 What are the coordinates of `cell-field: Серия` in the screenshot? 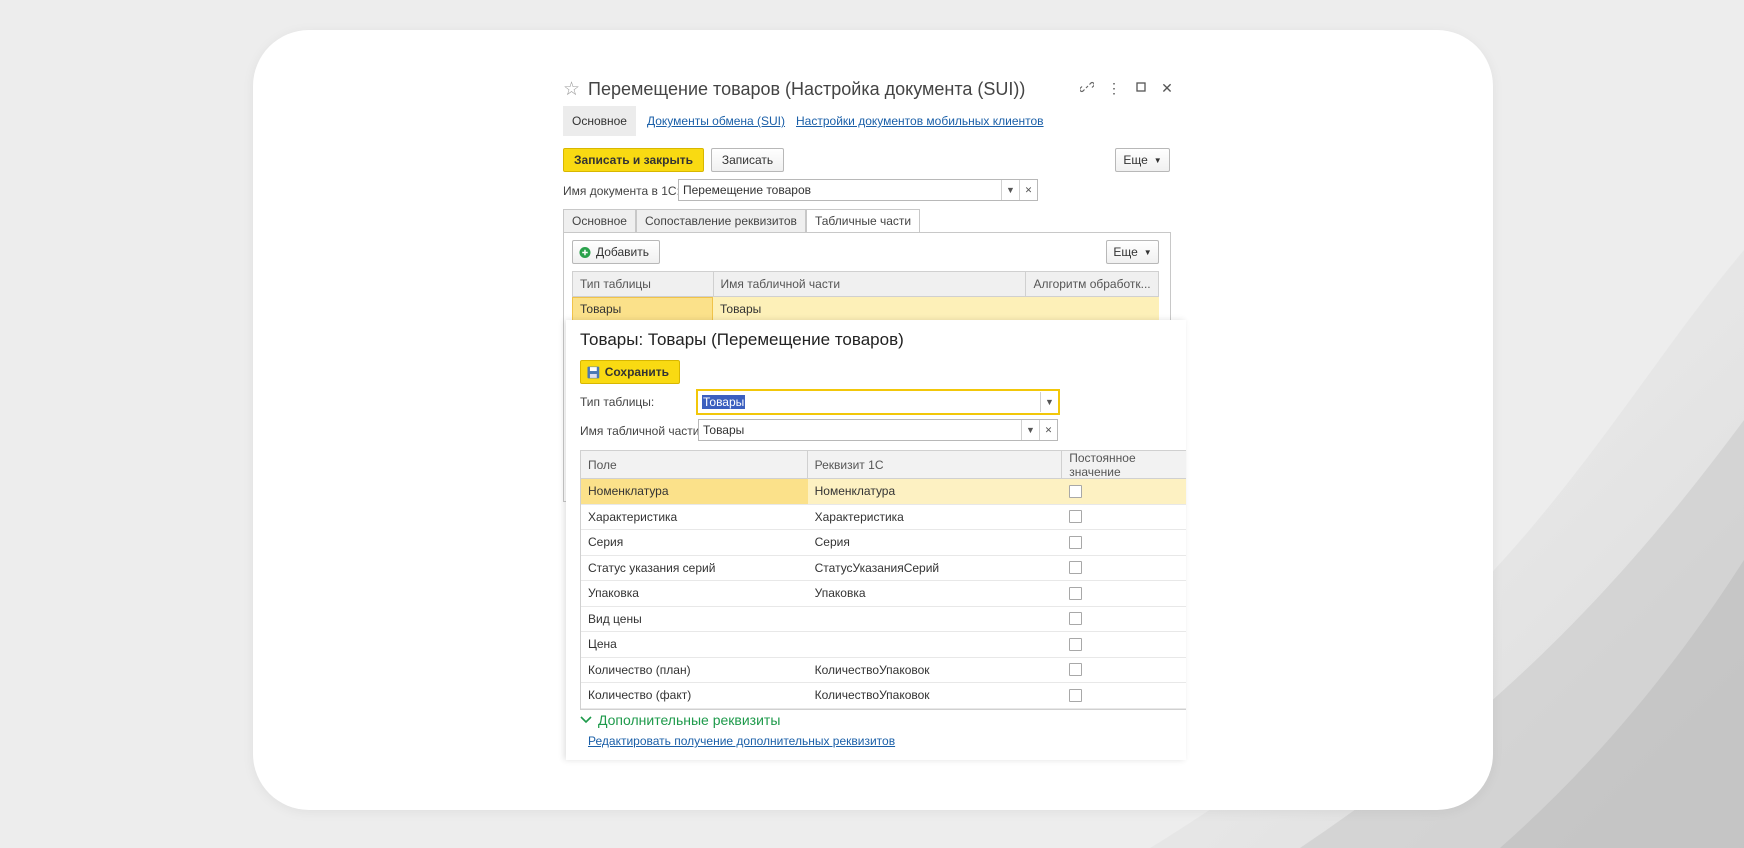 It's located at (694, 542).